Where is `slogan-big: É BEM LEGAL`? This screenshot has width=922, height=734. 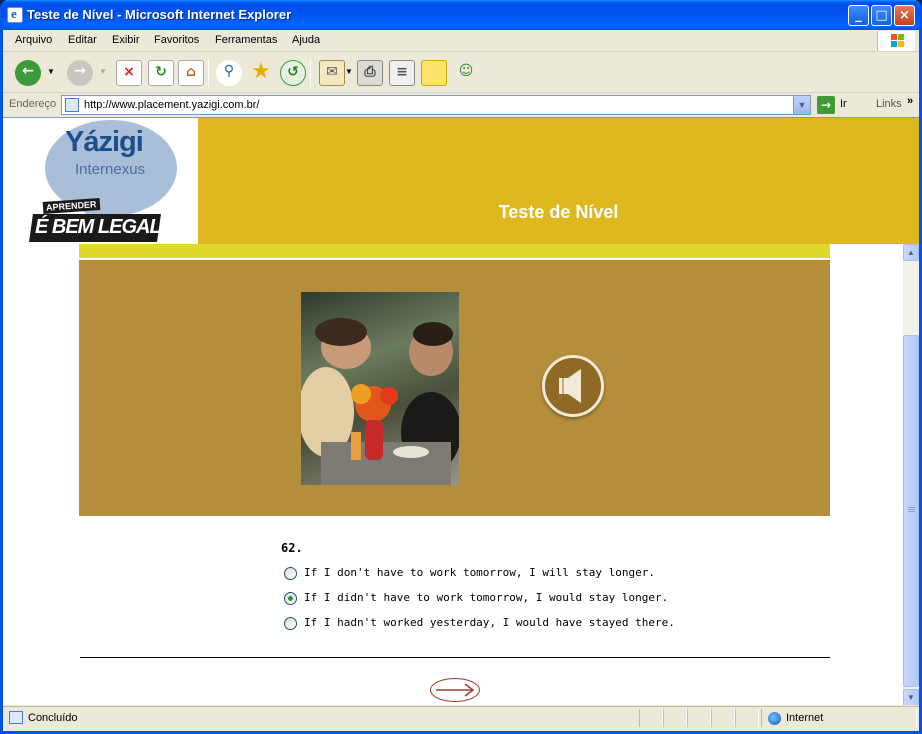
slogan-big: É BEM LEGAL is located at coordinates (98, 227).